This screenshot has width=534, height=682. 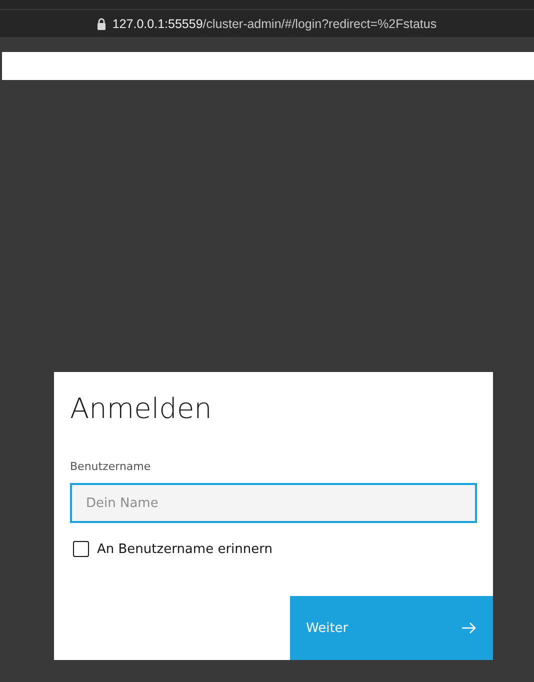 I want to click on username-field: Dein Name, so click(x=273, y=503).